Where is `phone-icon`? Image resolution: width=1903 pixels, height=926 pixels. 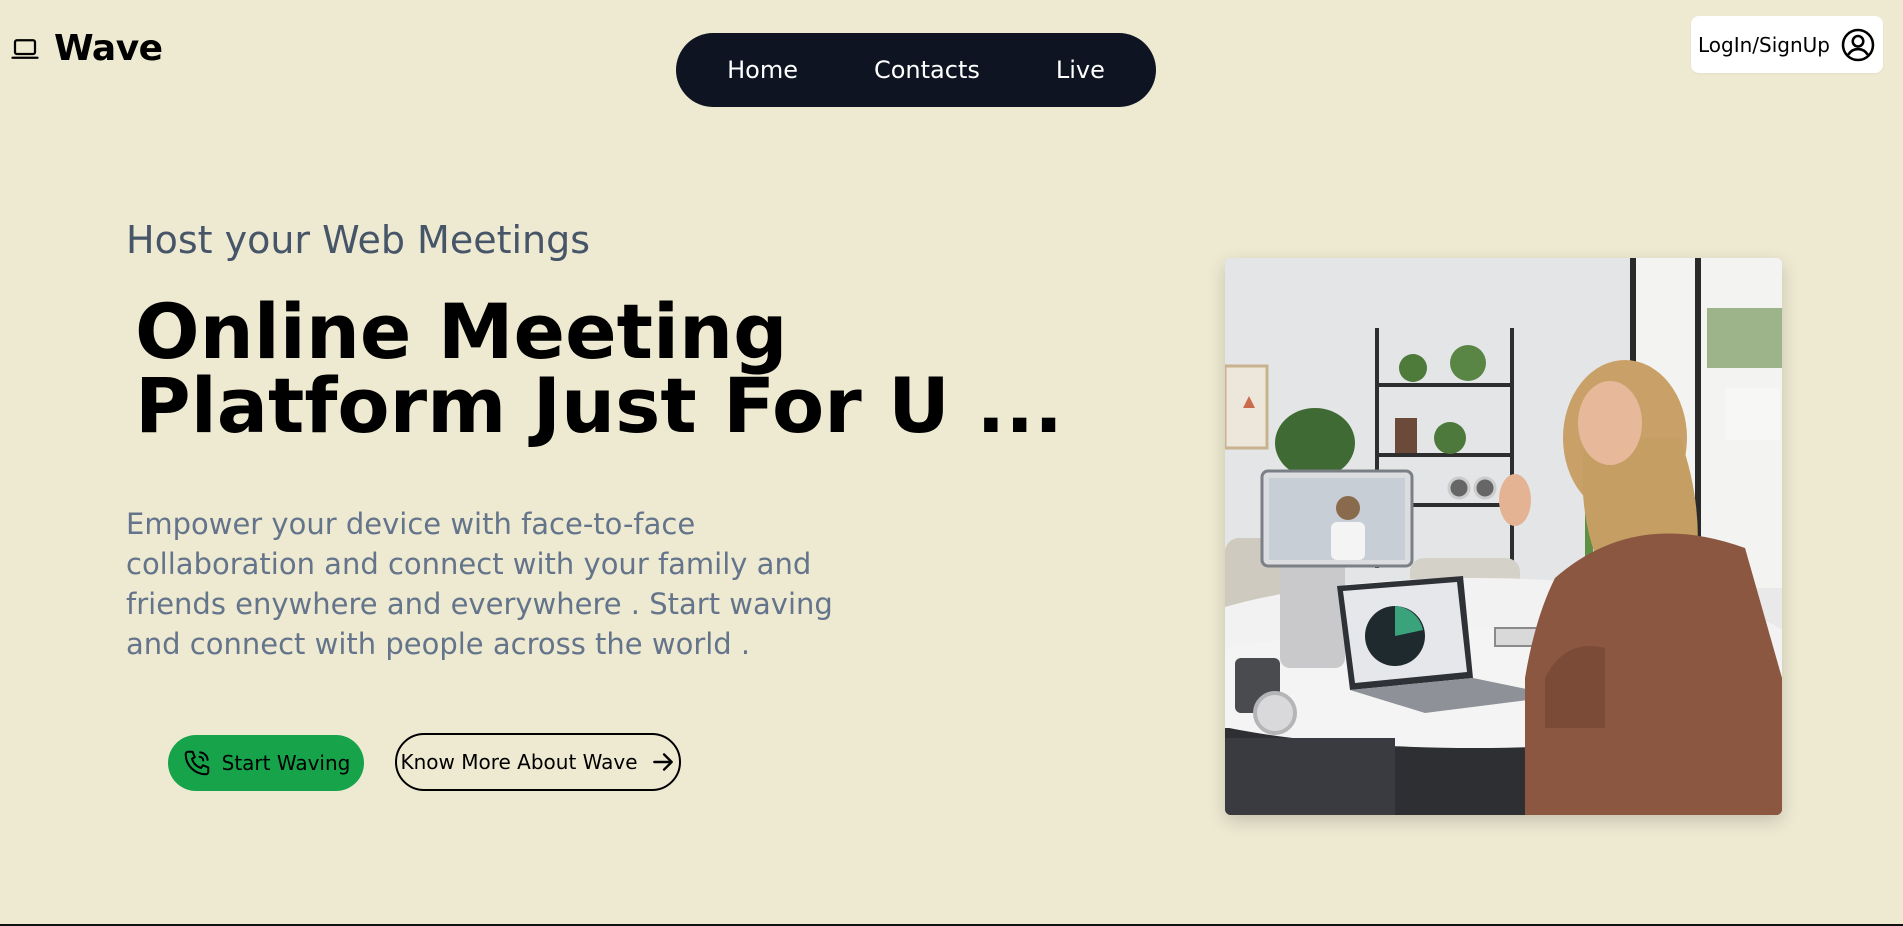 phone-icon is located at coordinates (196, 763).